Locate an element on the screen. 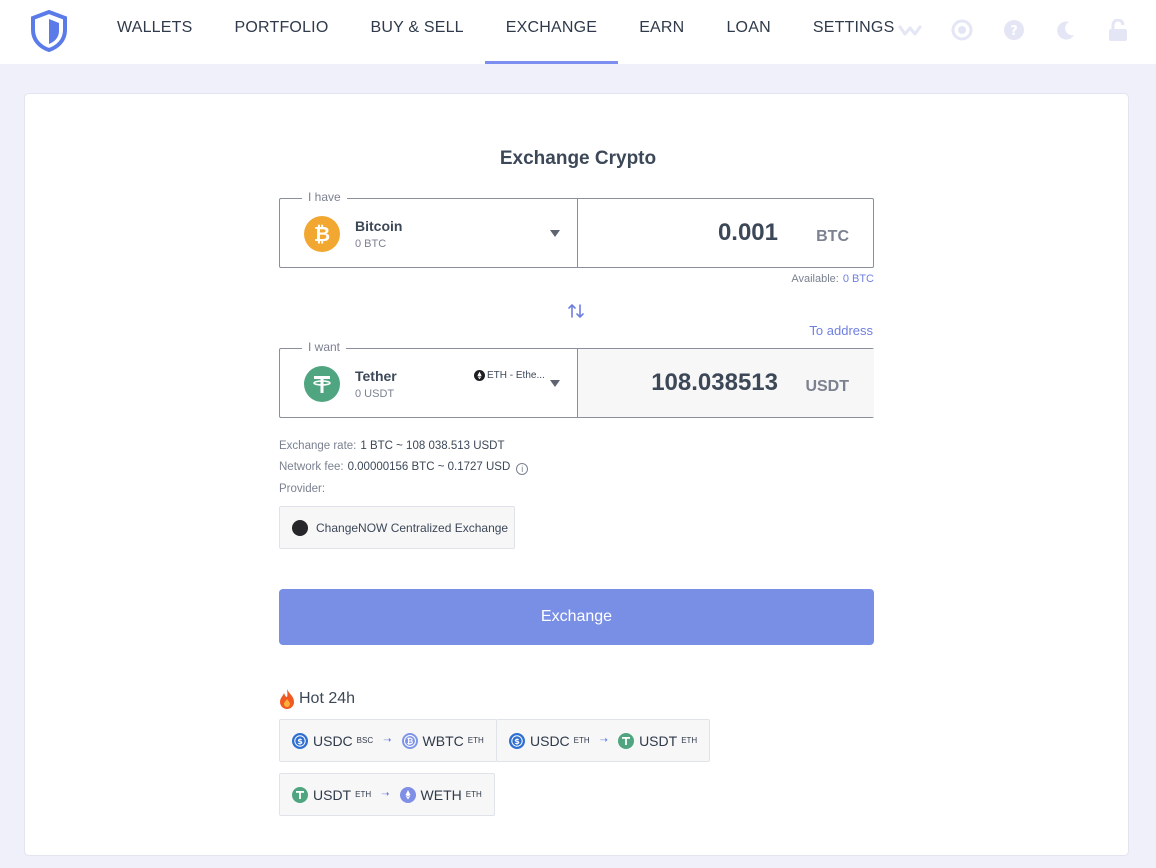 Image resolution: width=1156 pixels, height=868 pixels. hot-pair-usdt-weth: USDT ETH ➝ WETH ETH is located at coordinates (387, 794).